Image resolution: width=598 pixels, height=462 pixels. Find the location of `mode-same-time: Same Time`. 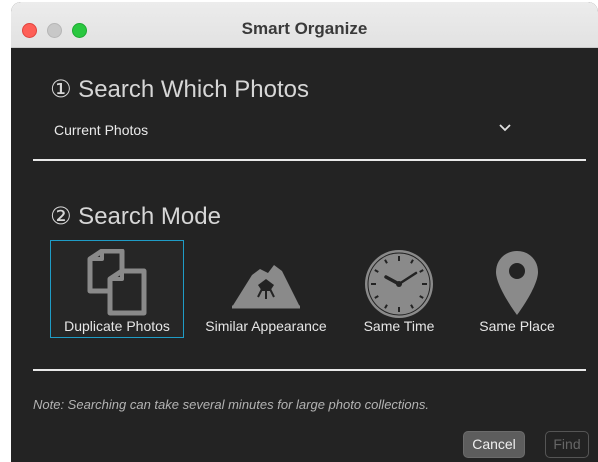

mode-same-time: Same Time is located at coordinates (399, 289).